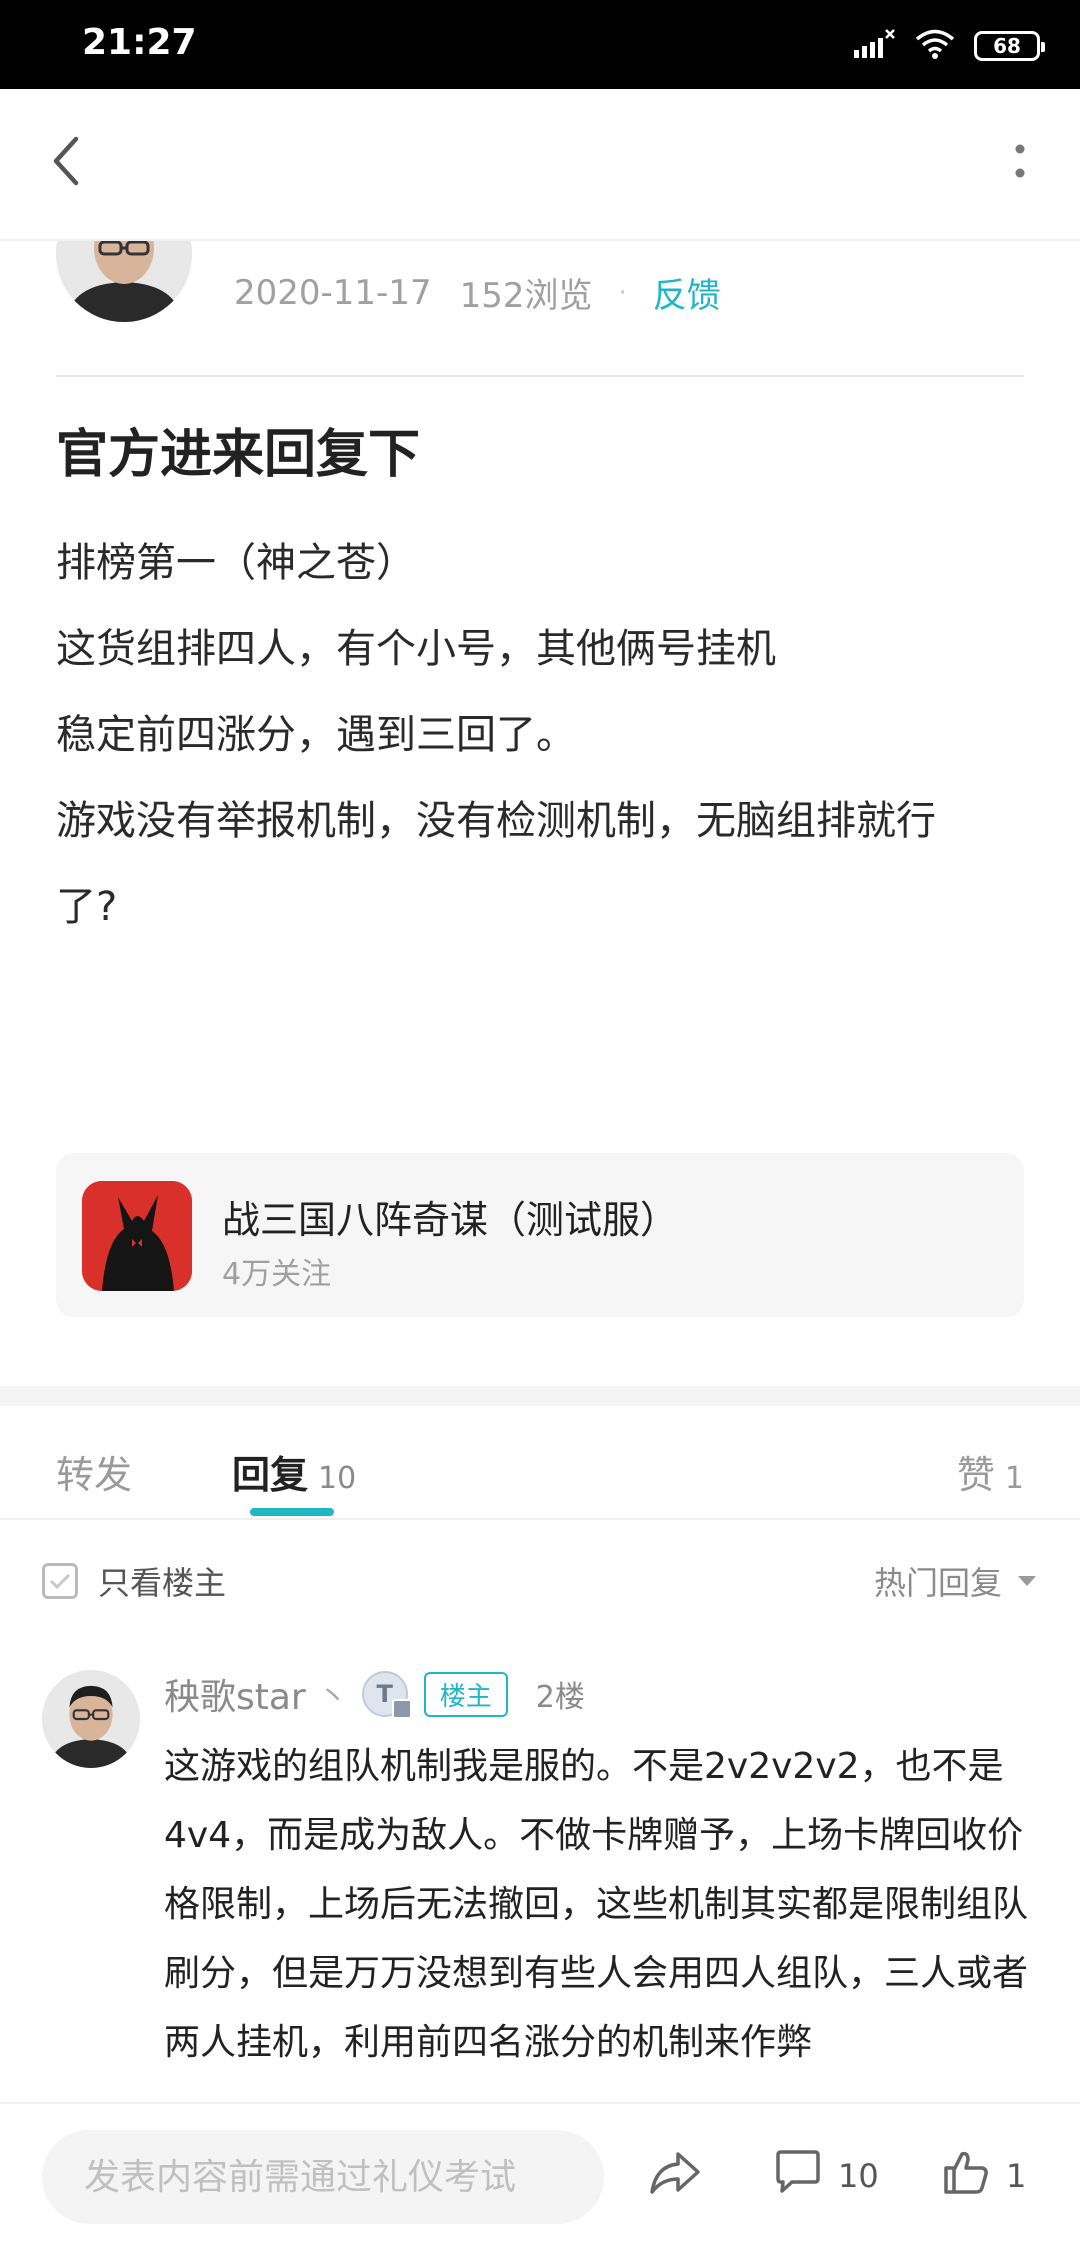 The height and width of the screenshot is (2248, 1080). What do you see at coordinates (1027, 1581) in the screenshot?
I see `caret-down-icon` at bounding box center [1027, 1581].